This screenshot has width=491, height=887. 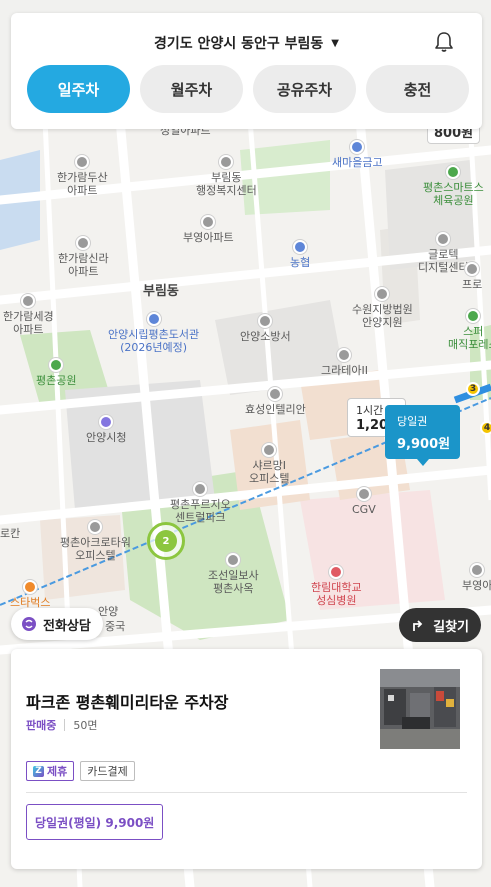 What do you see at coordinates (269, 464) in the screenshot?
I see `poi: 샤르망I 오피스텔` at bounding box center [269, 464].